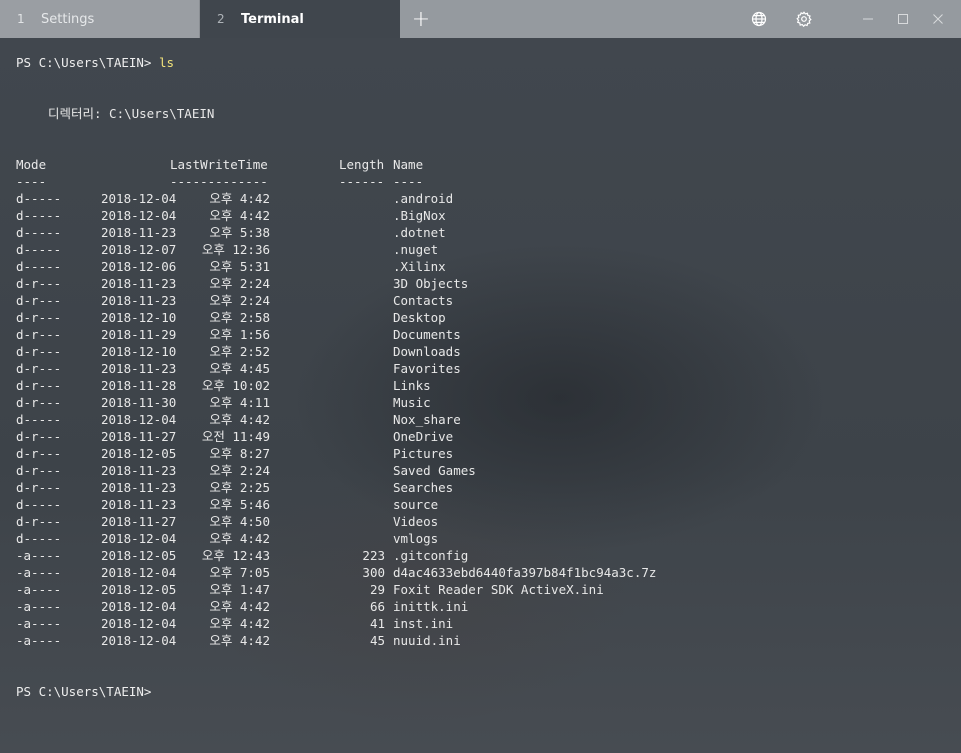  What do you see at coordinates (480, 300) in the screenshot?
I see `listing-row: d-r--- 2018-11-23 오후 2:24 Contacts` at bounding box center [480, 300].